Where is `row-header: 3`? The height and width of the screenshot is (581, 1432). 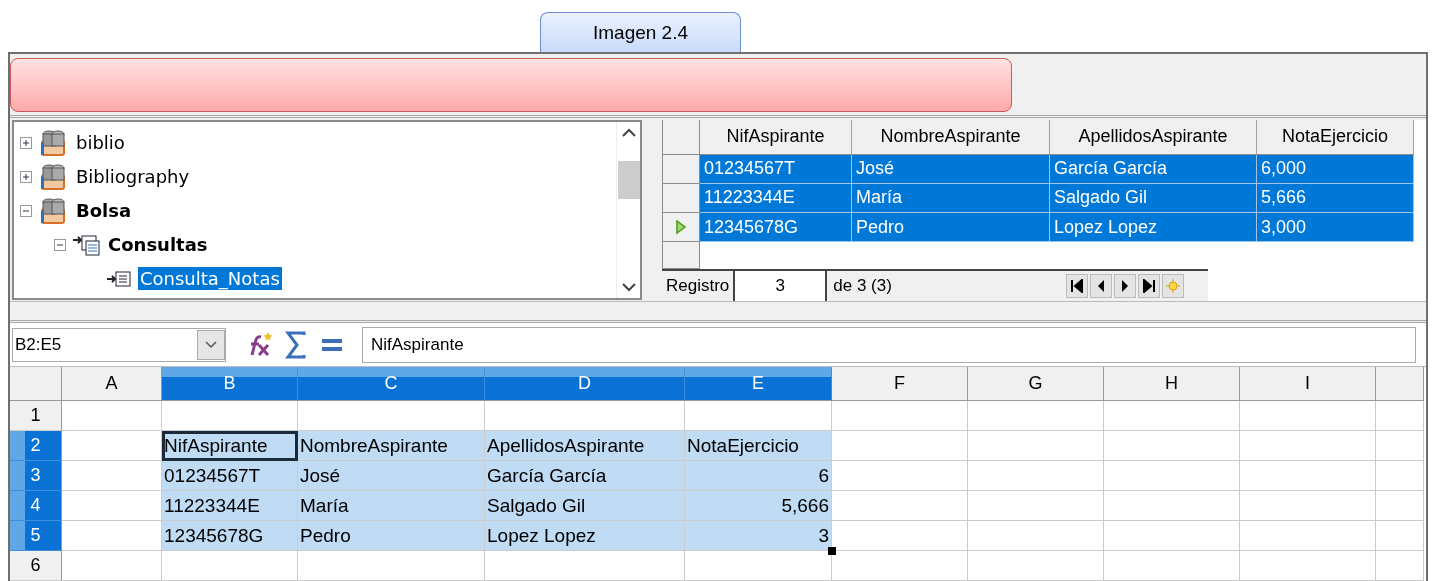
row-header: 3 is located at coordinates (36, 476).